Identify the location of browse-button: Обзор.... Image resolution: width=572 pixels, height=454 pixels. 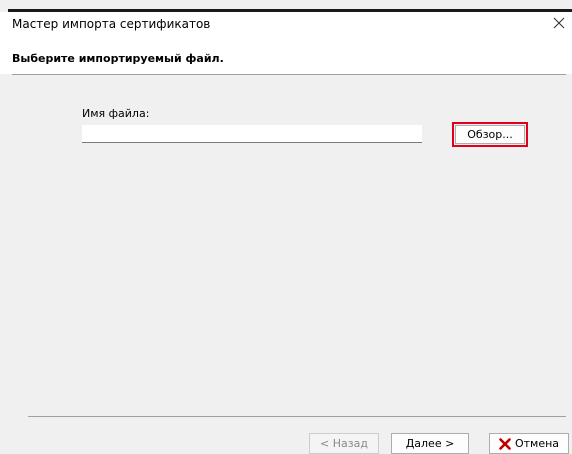
(490, 134).